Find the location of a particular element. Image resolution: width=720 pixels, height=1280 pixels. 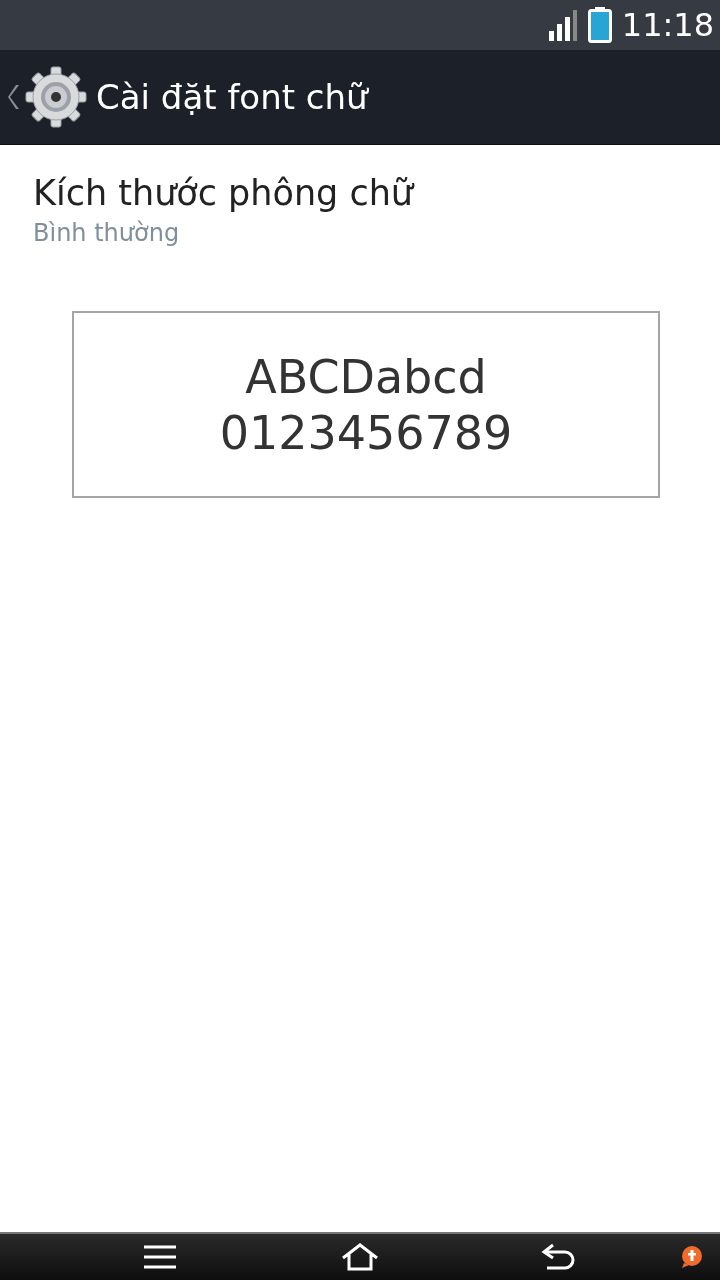

menu-icon is located at coordinates (160, 1257).